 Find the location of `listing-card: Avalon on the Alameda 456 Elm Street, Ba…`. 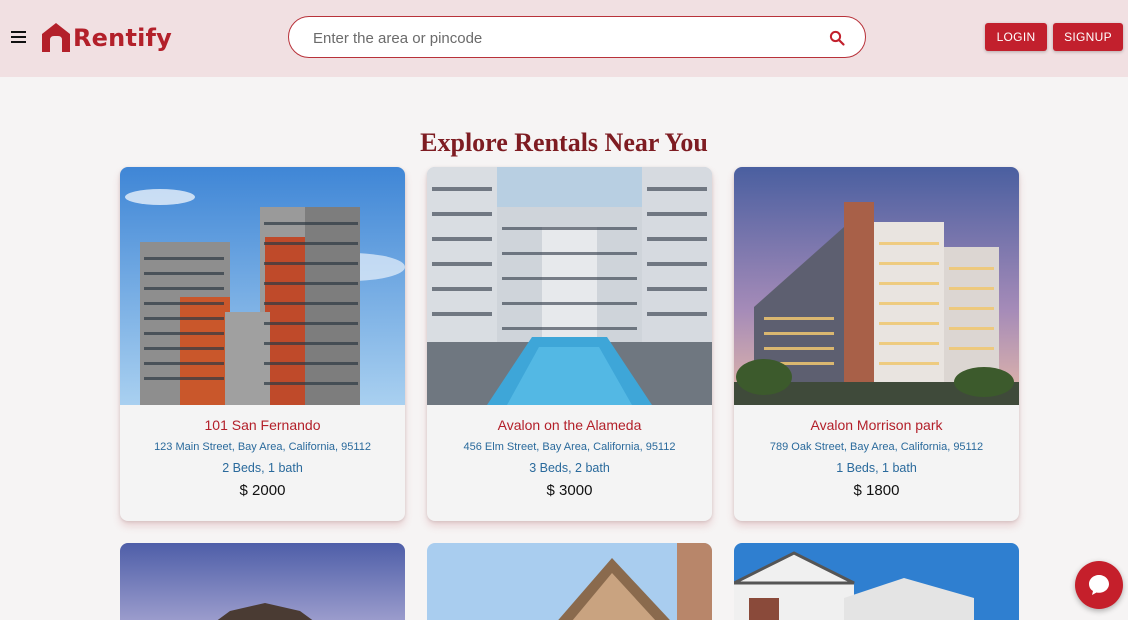

listing-card: Avalon on the Alameda 456 Elm Street, Ba… is located at coordinates (569, 344).